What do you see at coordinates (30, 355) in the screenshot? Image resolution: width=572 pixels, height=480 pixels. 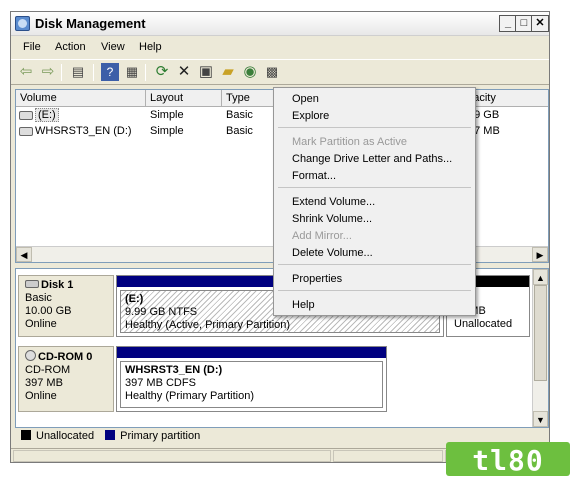 I see `cd-rom-icon` at bounding box center [30, 355].